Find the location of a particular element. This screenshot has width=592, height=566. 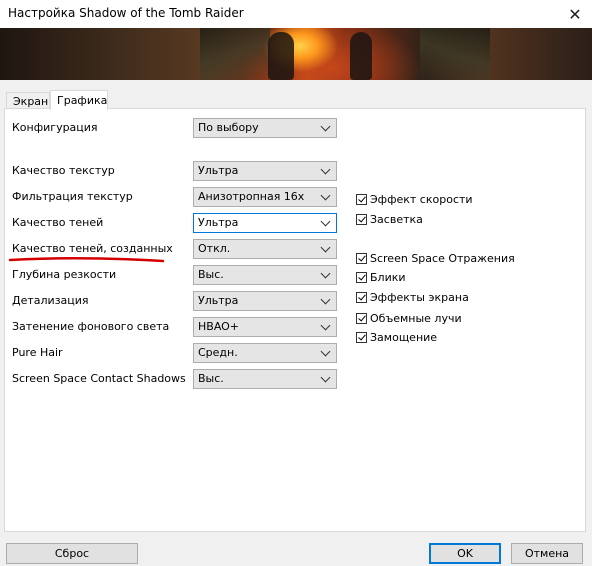

combo-contact-shadows: Выс. is located at coordinates (265, 379).